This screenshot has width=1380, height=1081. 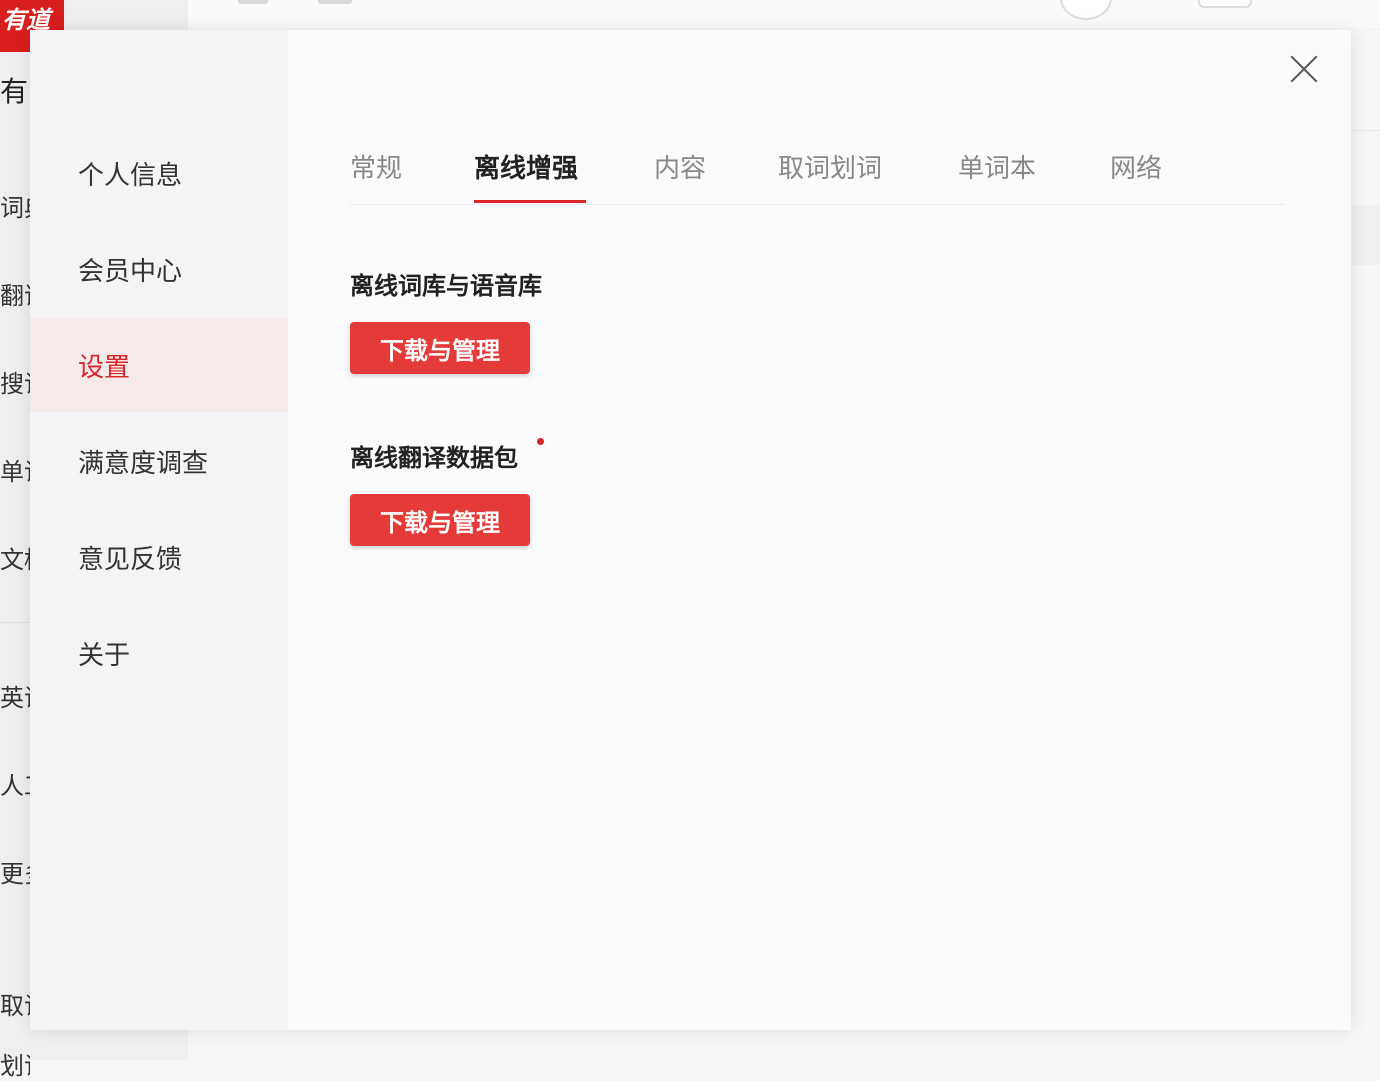 What do you see at coordinates (159, 365) in the screenshot?
I see `settings-nav-settings: 设置` at bounding box center [159, 365].